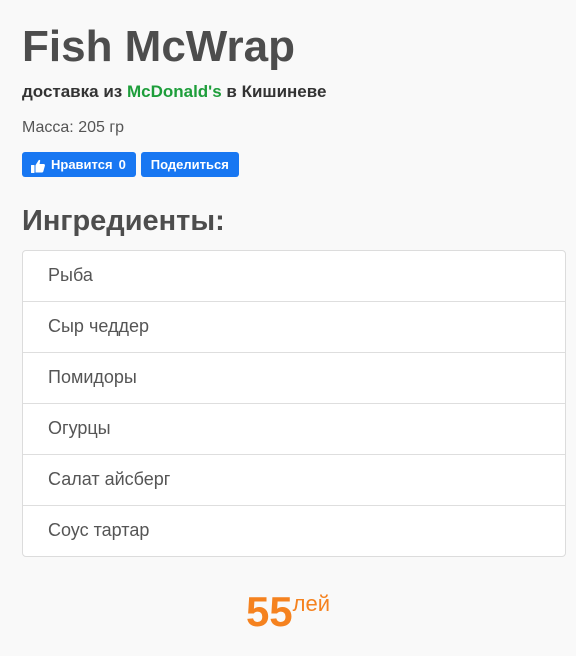 The width and height of the screenshot is (576, 656). I want to click on delivery-subtitle: доставка из McDonald's в Кишиневе, so click(294, 92).